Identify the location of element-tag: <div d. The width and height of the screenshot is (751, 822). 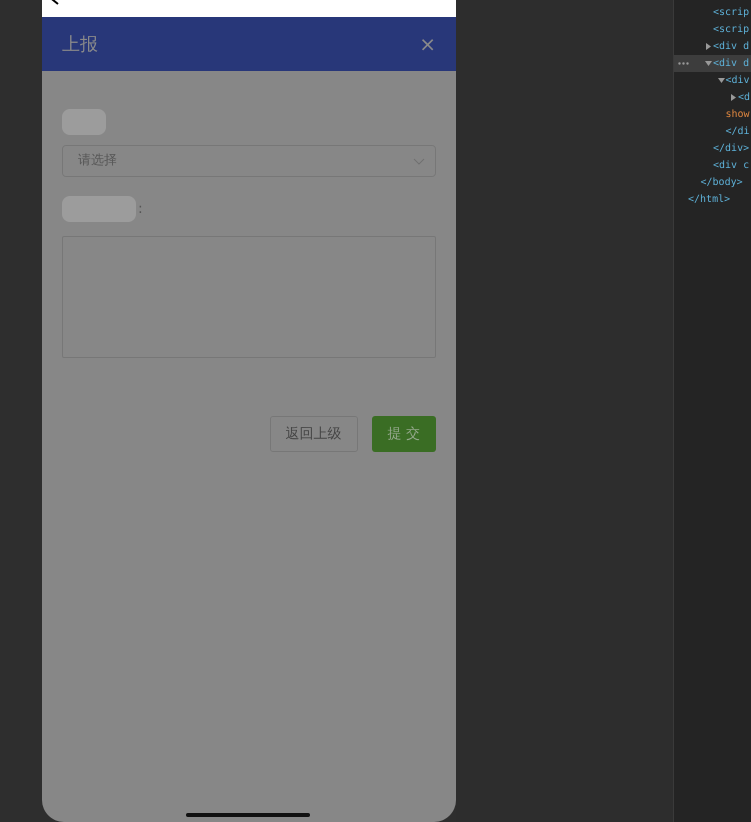
(731, 46).